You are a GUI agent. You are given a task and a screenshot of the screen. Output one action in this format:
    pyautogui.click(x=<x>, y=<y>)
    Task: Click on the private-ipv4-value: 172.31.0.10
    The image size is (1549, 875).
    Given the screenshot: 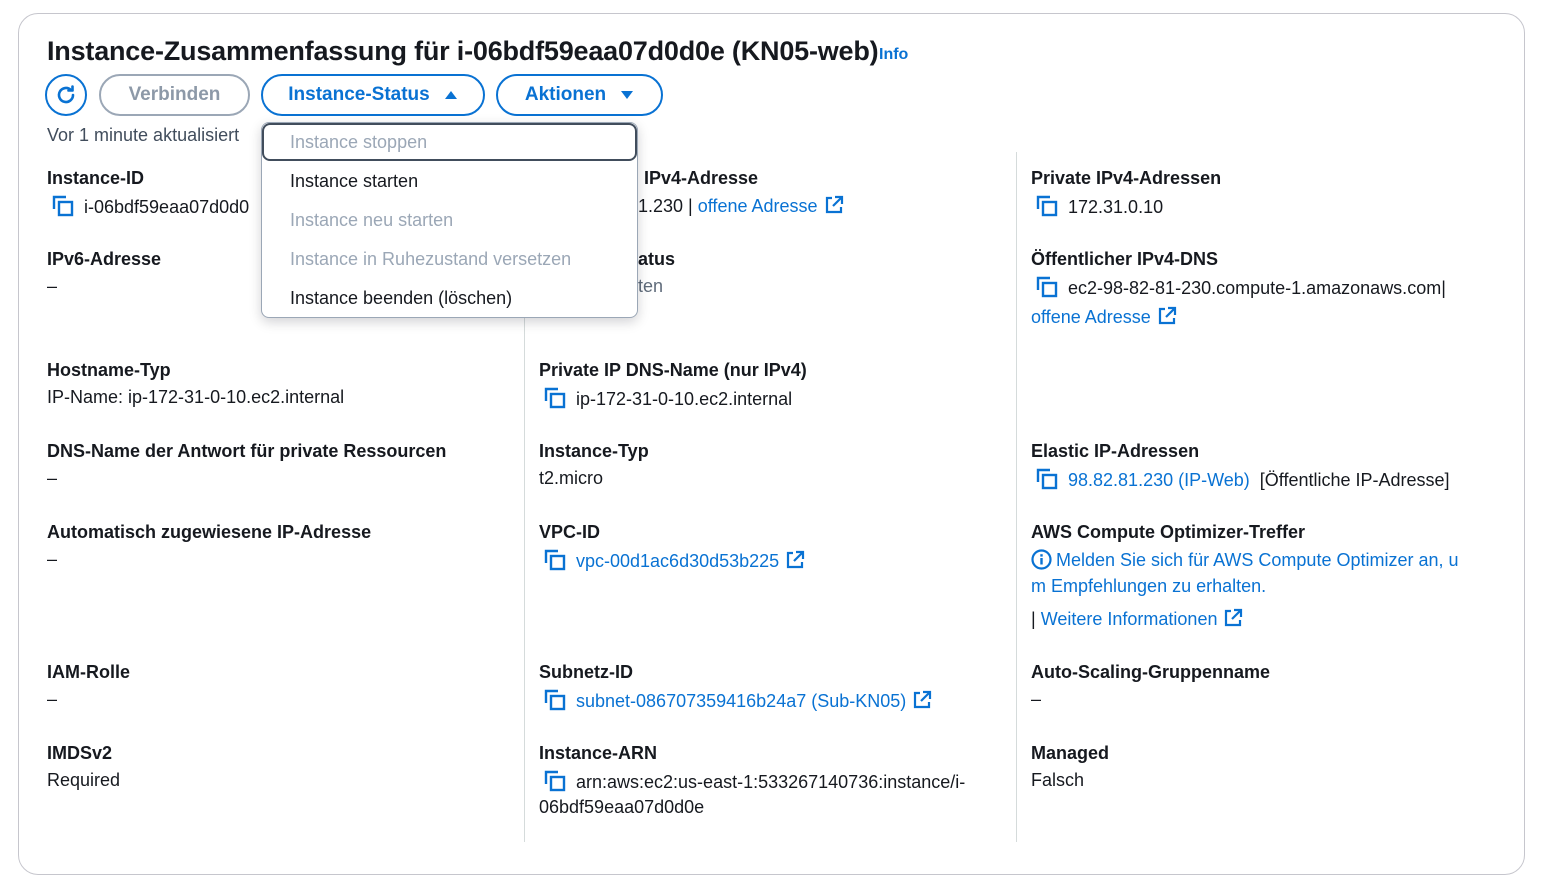 What is the action you would take?
    pyautogui.click(x=1099, y=206)
    